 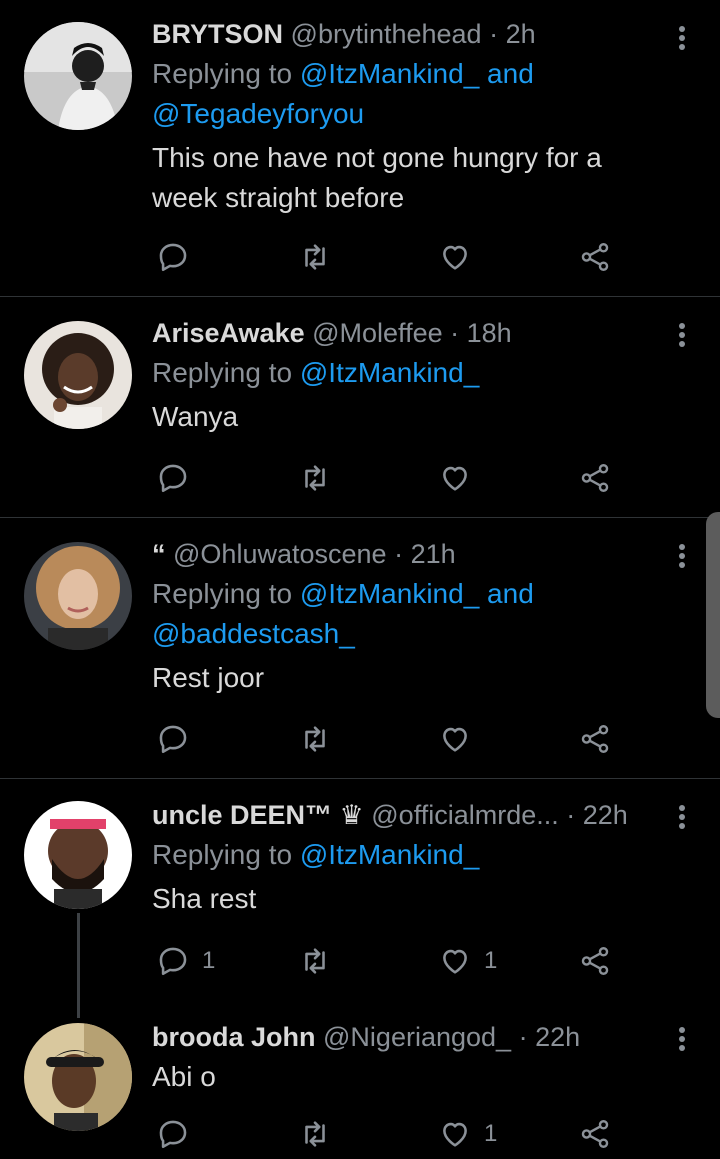 What do you see at coordinates (234, 1037) in the screenshot?
I see `display-name: brooda John` at bounding box center [234, 1037].